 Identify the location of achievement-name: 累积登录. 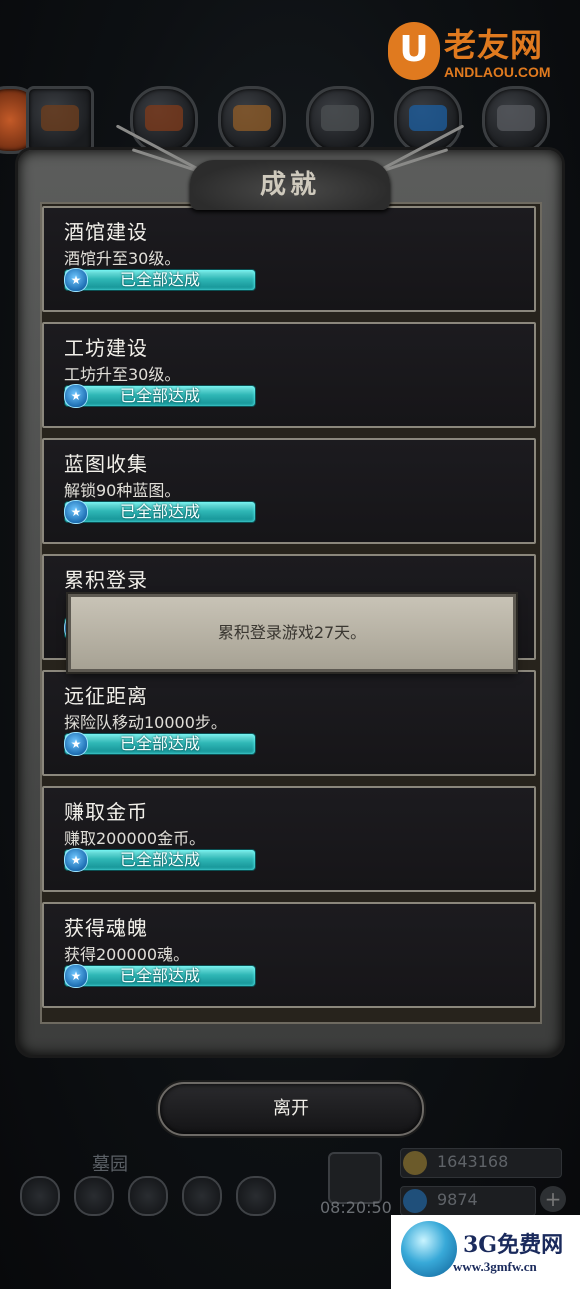
(106, 580).